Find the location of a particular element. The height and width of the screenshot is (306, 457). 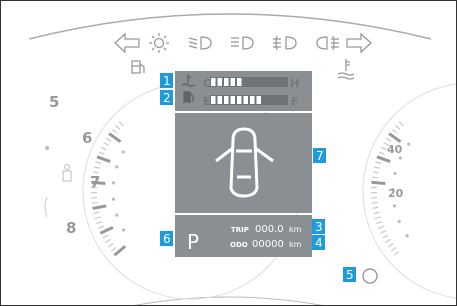

turn-left-arrow-icon is located at coordinates (127, 43).